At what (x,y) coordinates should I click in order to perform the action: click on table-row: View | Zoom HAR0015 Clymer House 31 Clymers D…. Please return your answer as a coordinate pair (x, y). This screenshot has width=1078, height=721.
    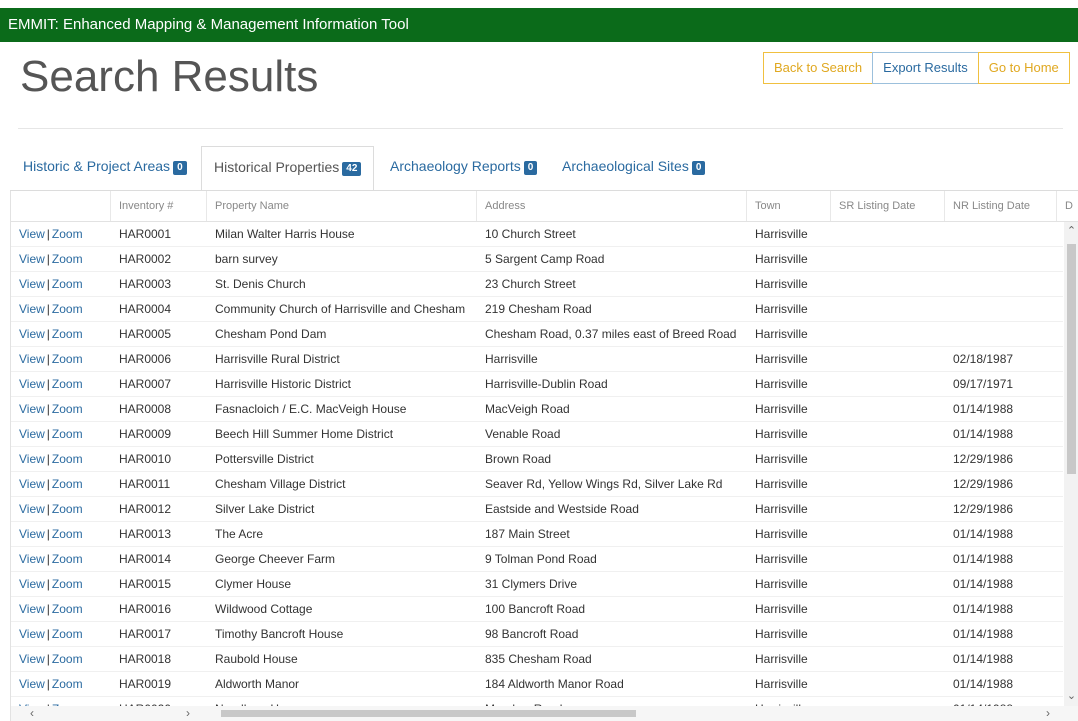
    Looking at the image, I should click on (537, 584).